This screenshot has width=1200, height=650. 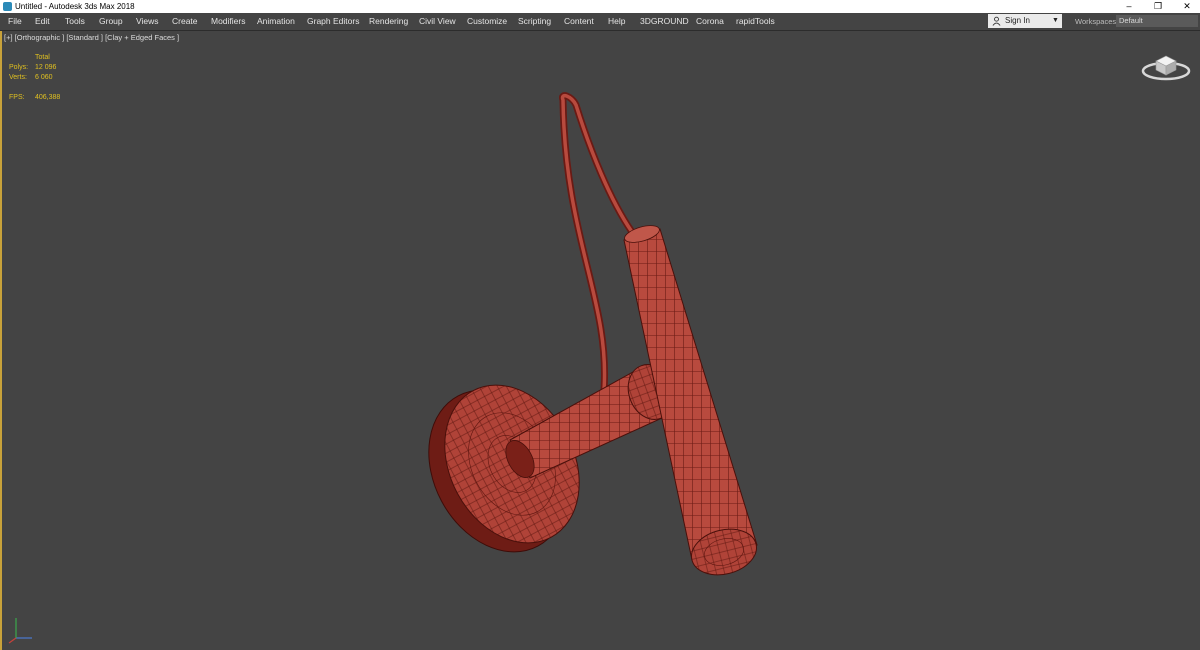 What do you see at coordinates (7, 6) in the screenshot?
I see `3ds-max-icon` at bounding box center [7, 6].